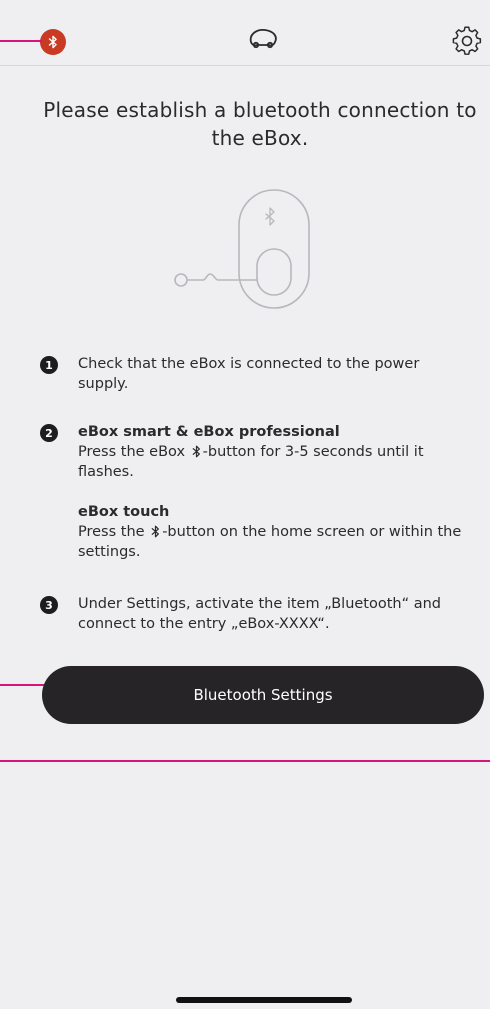 Image resolution: width=490 pixels, height=1009 pixels. What do you see at coordinates (53, 42) in the screenshot?
I see `bluetooth-status-icon` at bounding box center [53, 42].